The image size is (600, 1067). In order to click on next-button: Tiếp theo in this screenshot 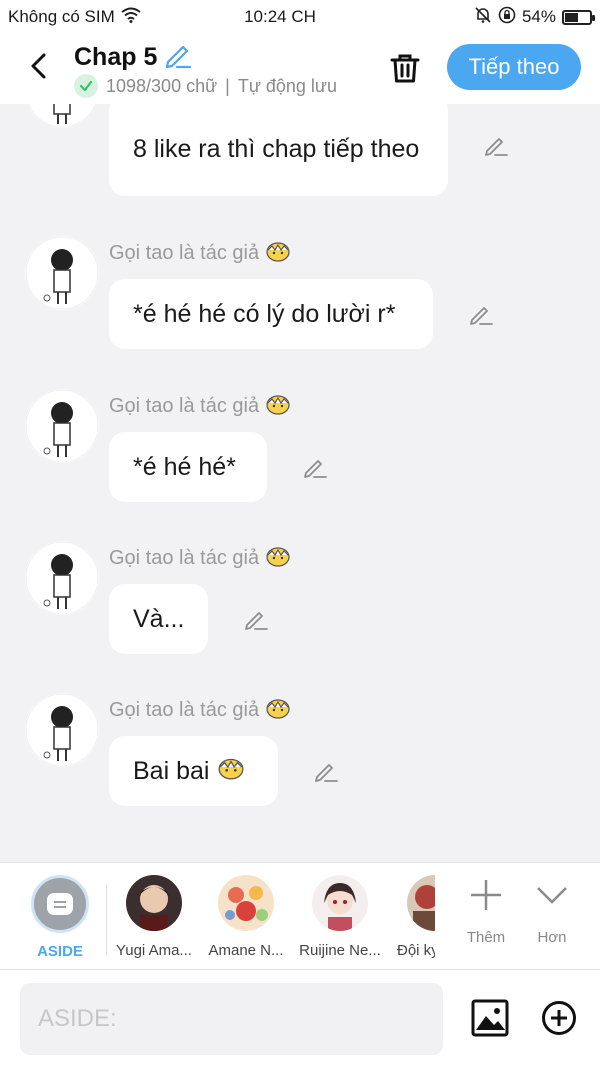, I will do `click(514, 67)`.